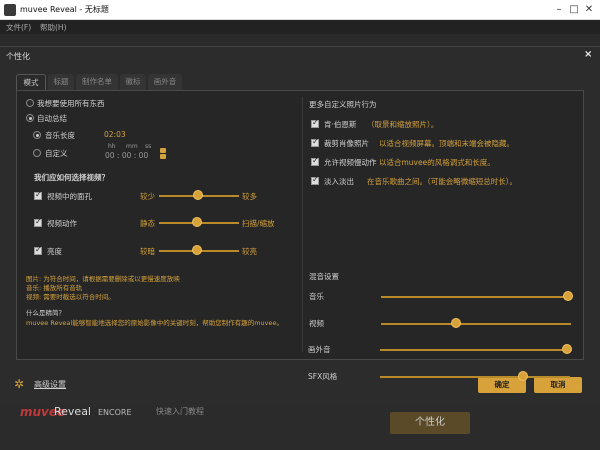  I want to click on column-divider, so click(302, 224).